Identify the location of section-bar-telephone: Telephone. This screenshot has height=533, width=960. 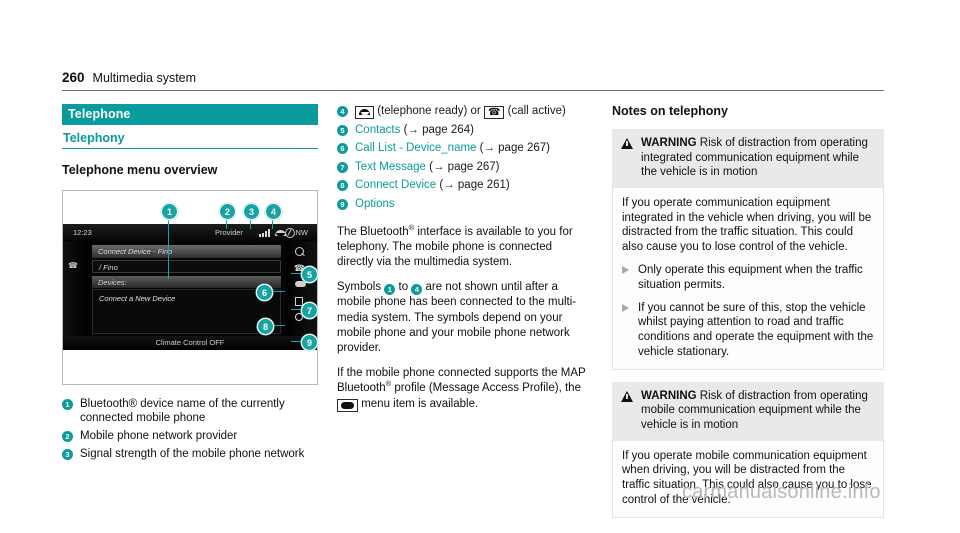
(190, 114).